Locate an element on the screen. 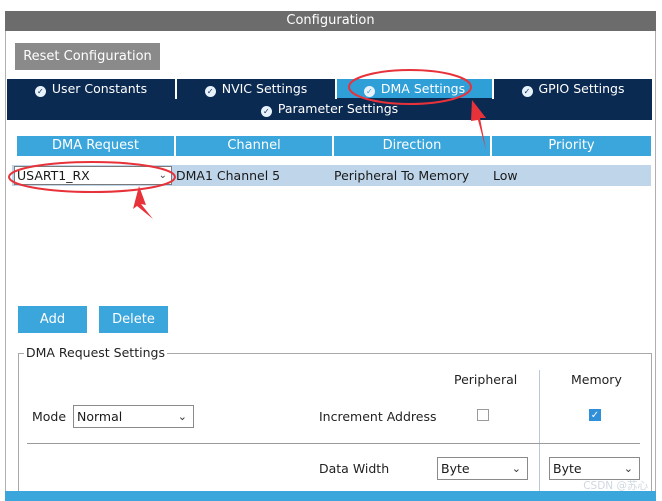 The width and height of the screenshot is (662, 501). window-title: Configuration is located at coordinates (330, 21).